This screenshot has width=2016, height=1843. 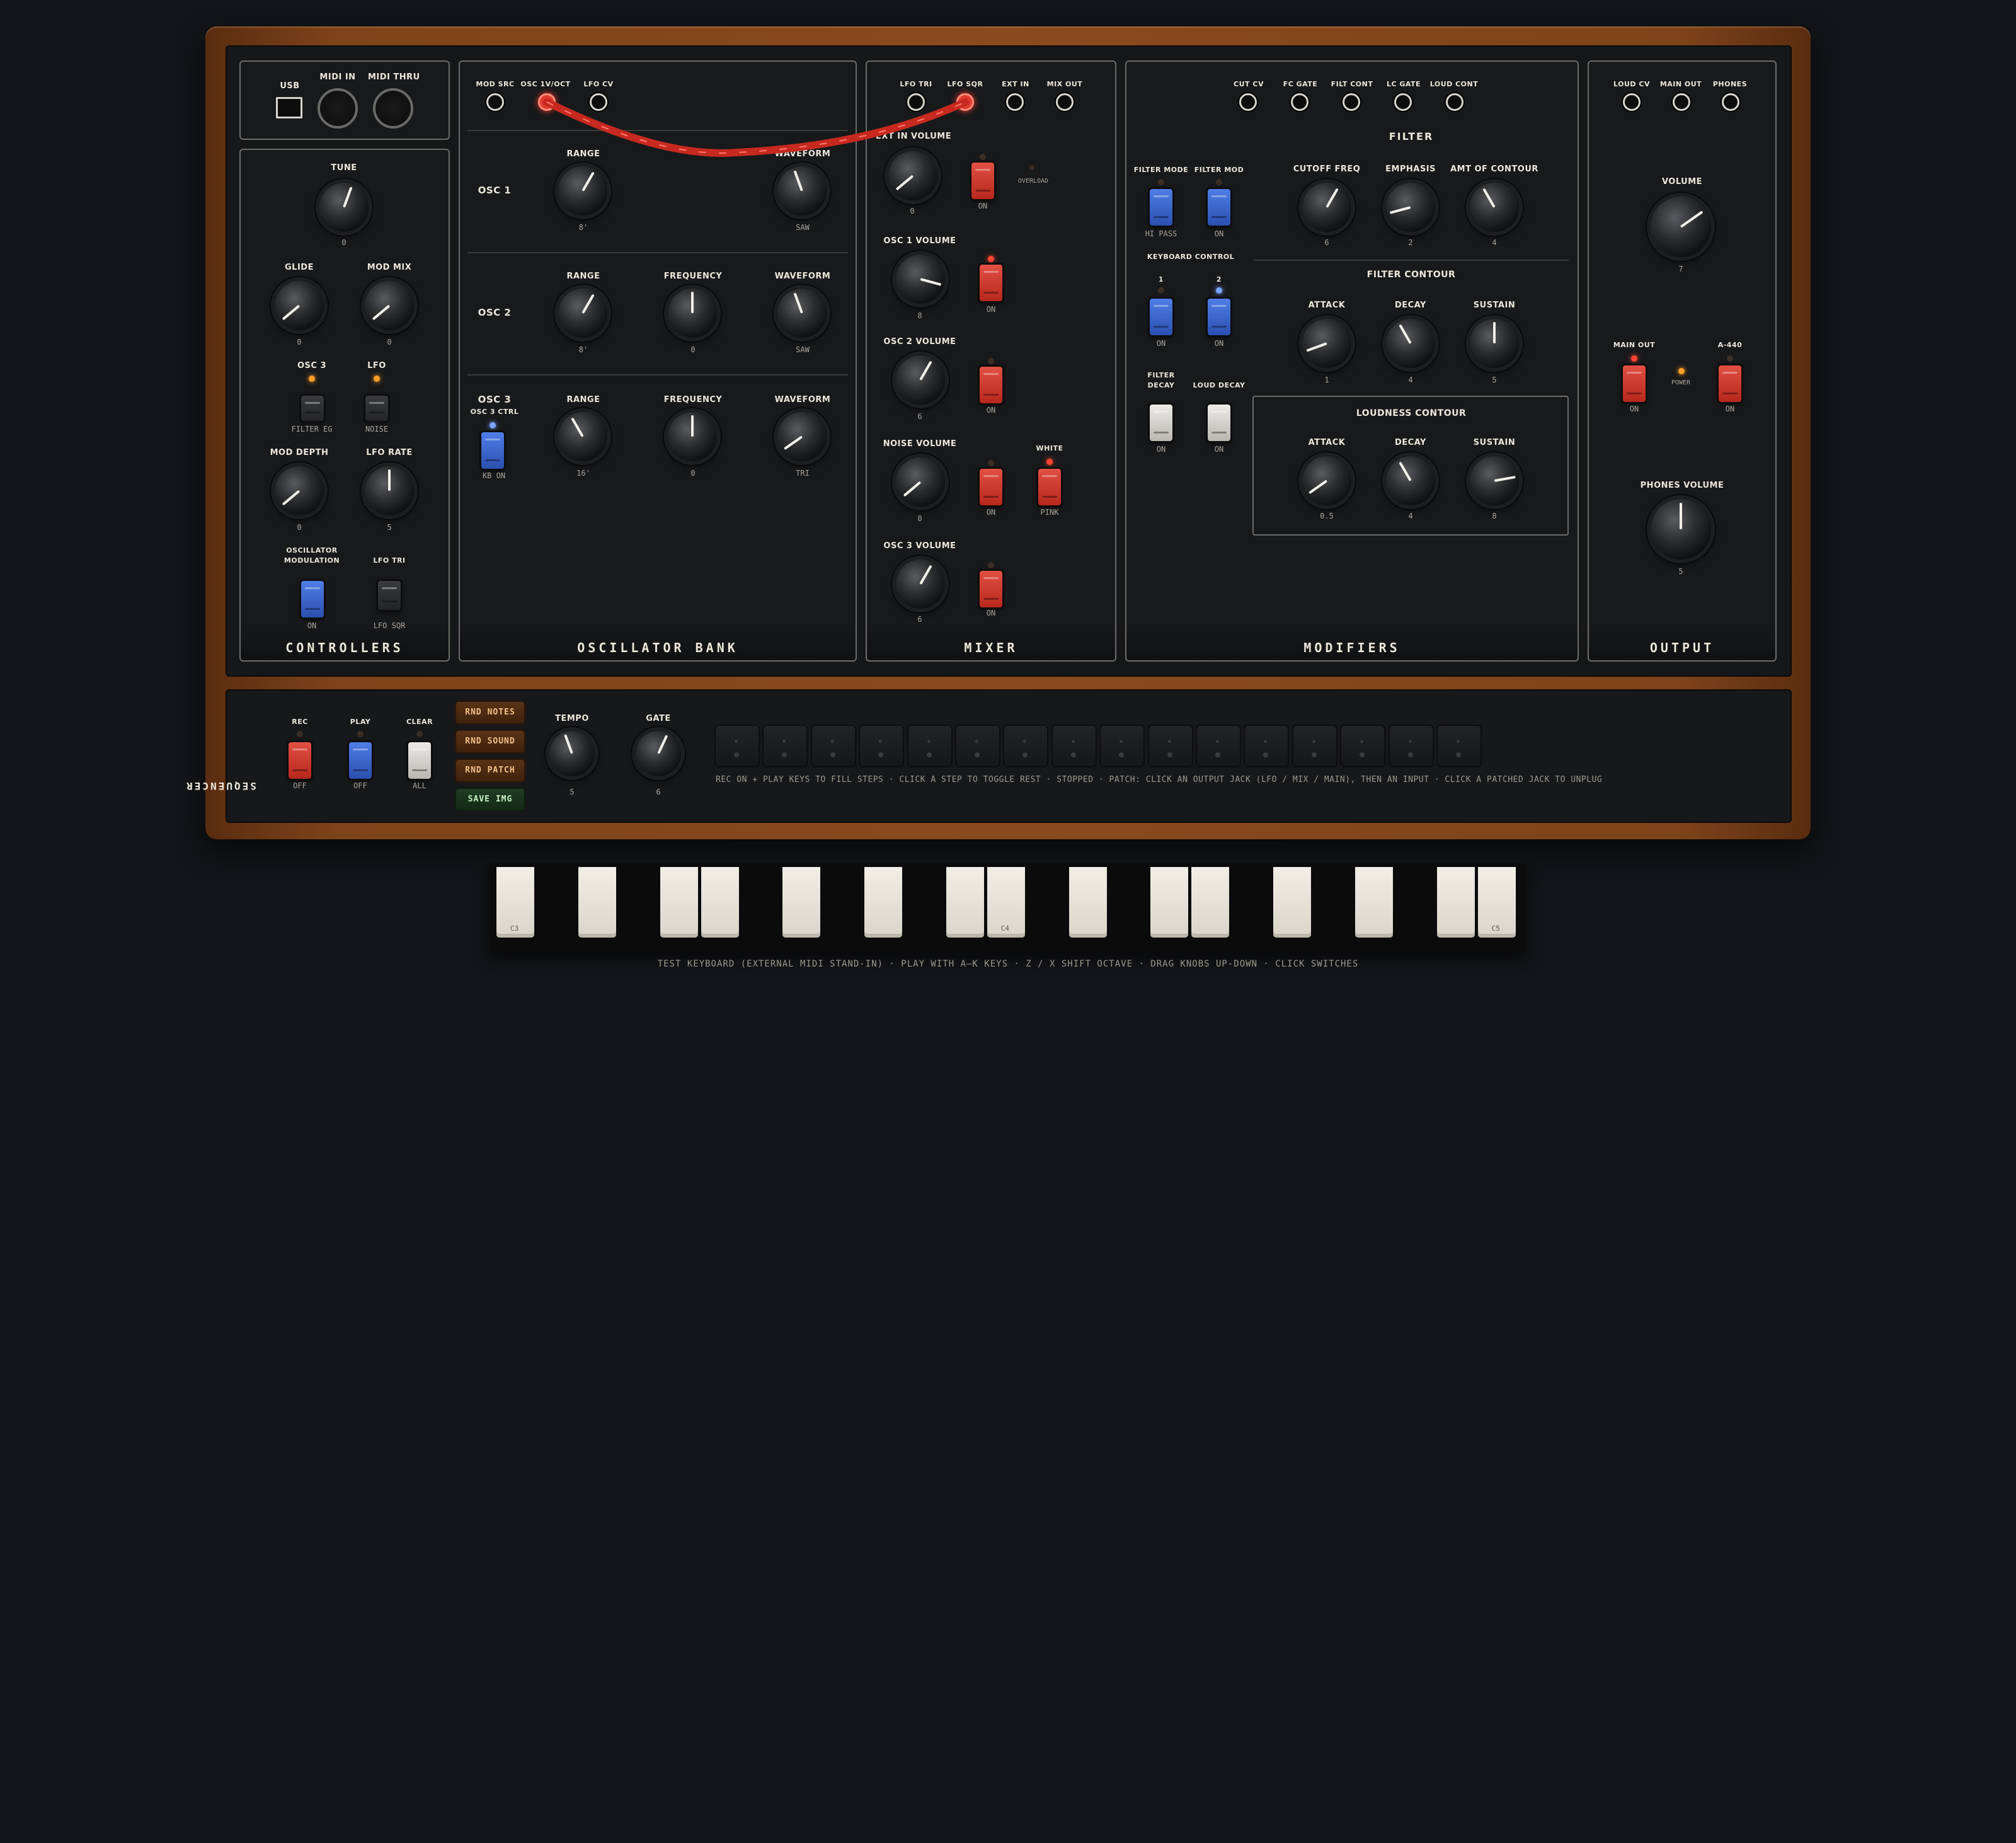 What do you see at coordinates (572, 792) in the screenshot?
I see `tempo-value: 5` at bounding box center [572, 792].